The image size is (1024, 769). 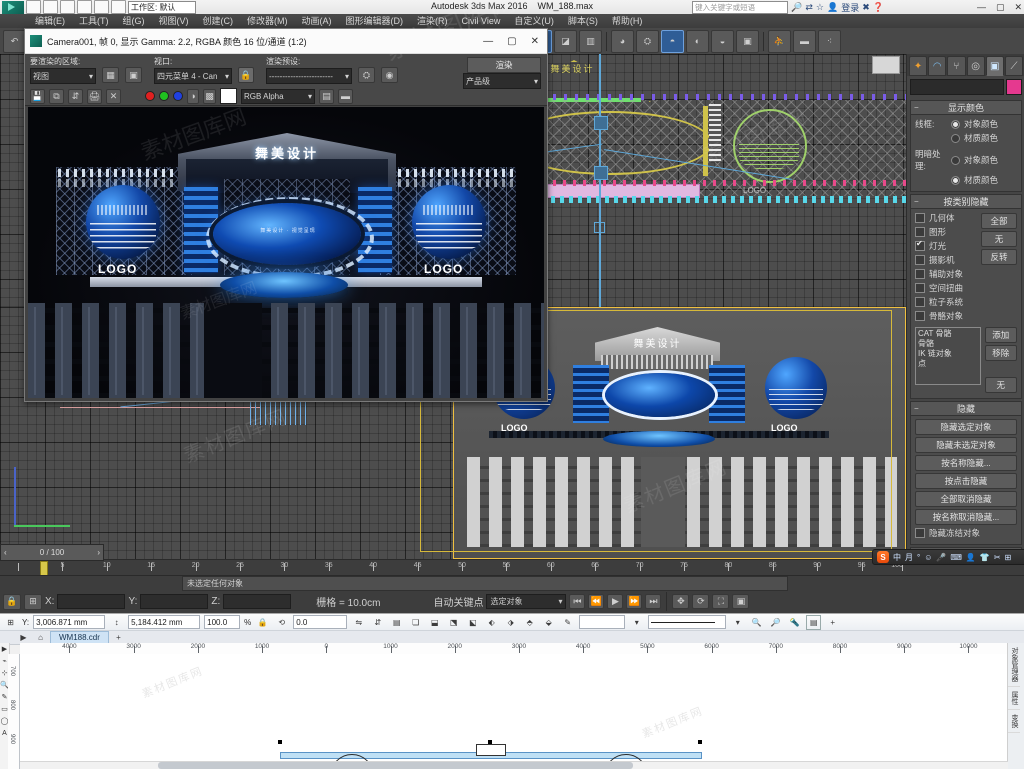 What do you see at coordinates (375, 21) in the screenshot?
I see `menu-graph-editors: 图形编辑器(D)` at bounding box center [375, 21].